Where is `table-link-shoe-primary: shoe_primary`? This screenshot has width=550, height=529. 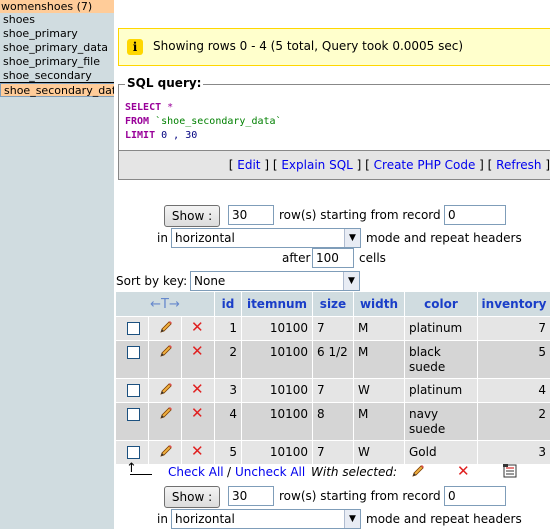 table-link-shoe-primary: shoe_primary is located at coordinates (57, 34).